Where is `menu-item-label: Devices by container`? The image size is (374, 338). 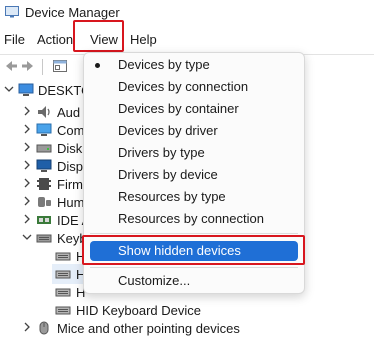
menu-item-label: Devices by container is located at coordinates (178, 108).